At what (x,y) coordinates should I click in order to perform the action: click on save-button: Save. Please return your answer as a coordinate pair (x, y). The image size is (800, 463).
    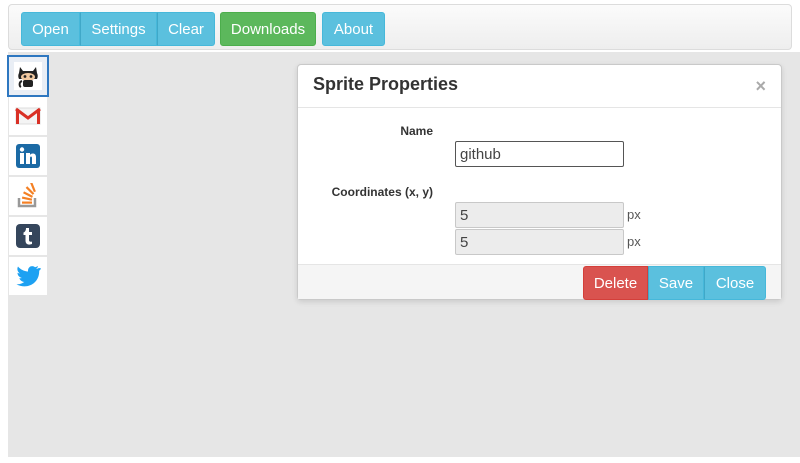
    Looking at the image, I should click on (676, 283).